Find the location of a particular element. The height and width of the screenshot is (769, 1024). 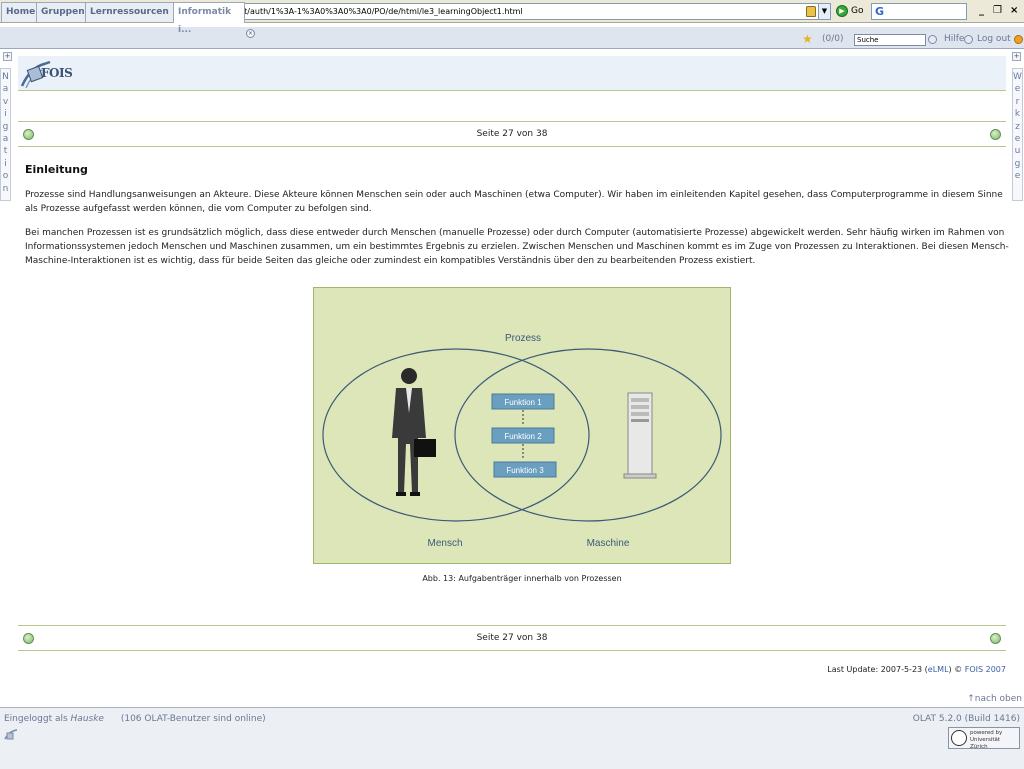

uzh-powered-badge: powered by Universität Zürich is located at coordinates (984, 739).